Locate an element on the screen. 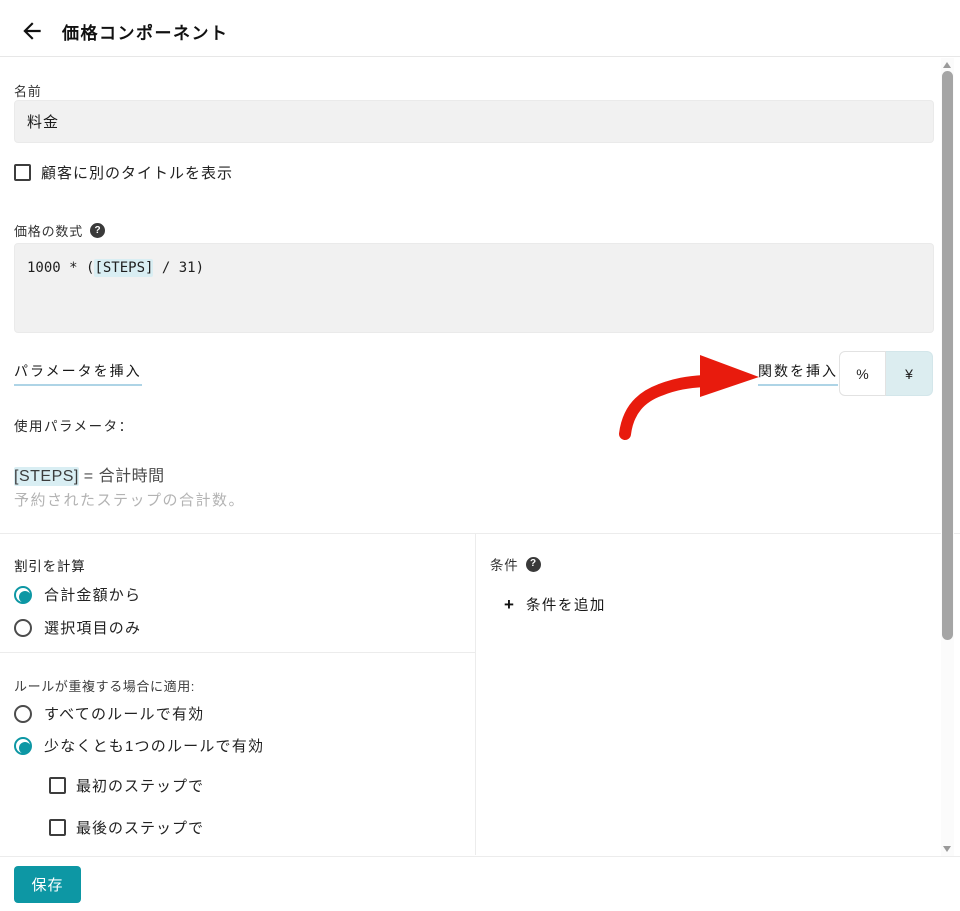  scroll-down-arrow-icon is located at coordinates (947, 849).